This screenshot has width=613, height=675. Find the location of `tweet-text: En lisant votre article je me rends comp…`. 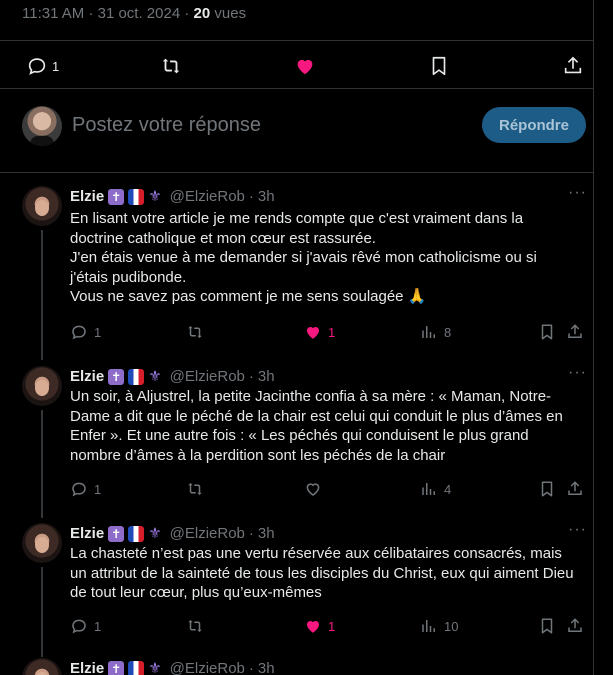

tweet-text: En lisant votre article je me rends comp… is located at coordinates (303, 257).